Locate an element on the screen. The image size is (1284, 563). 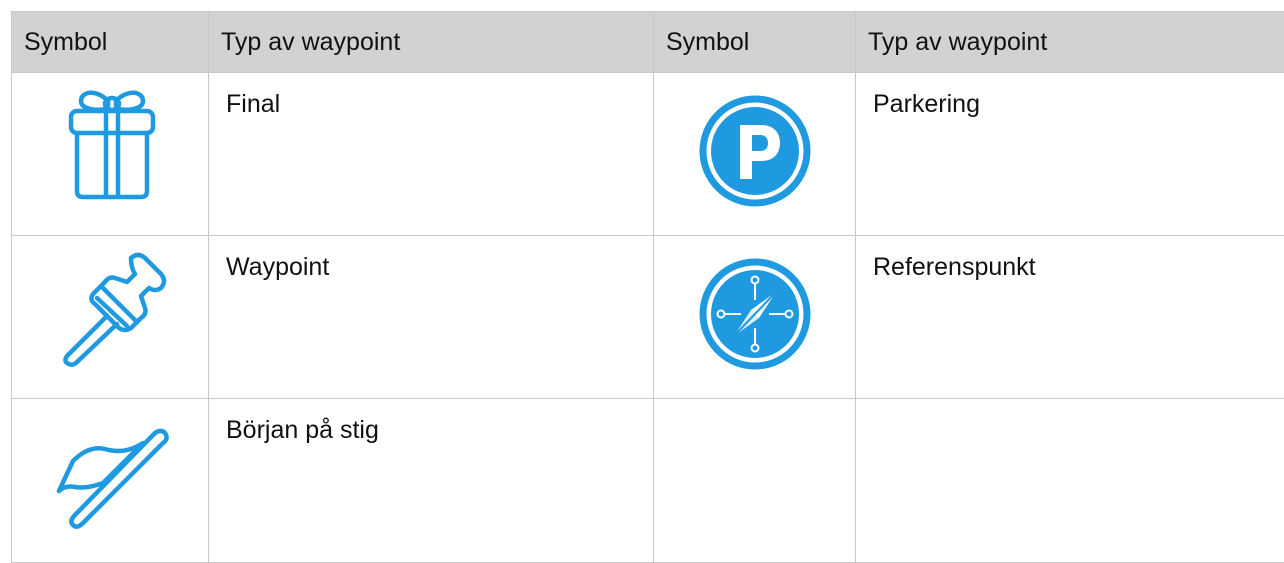
waypoint-type-label: Referenspunkt is located at coordinates (1070, 317).